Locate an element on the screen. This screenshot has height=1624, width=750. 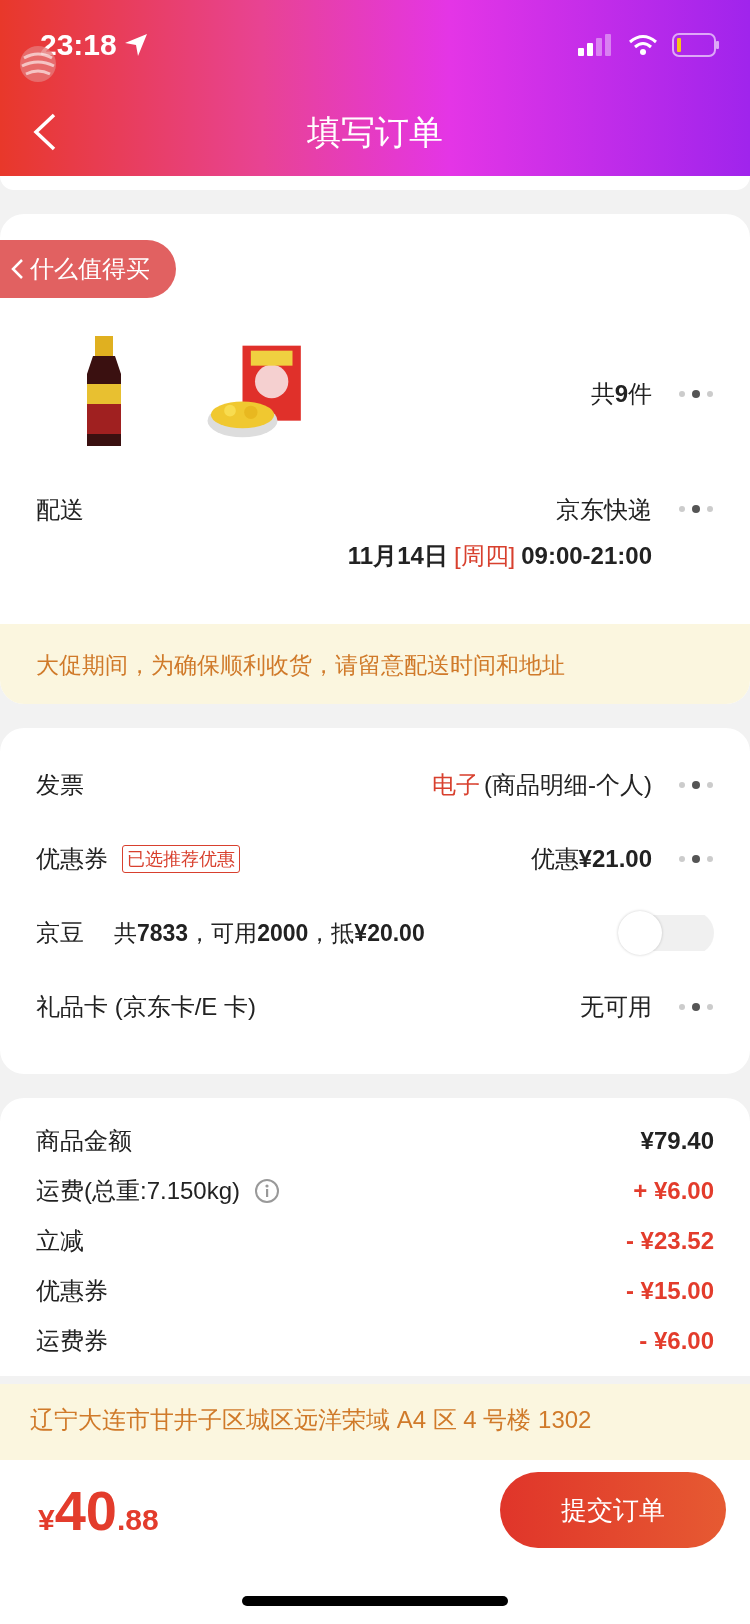
recommend-tag: 已选推荐优惠 is located at coordinates (181, 859).